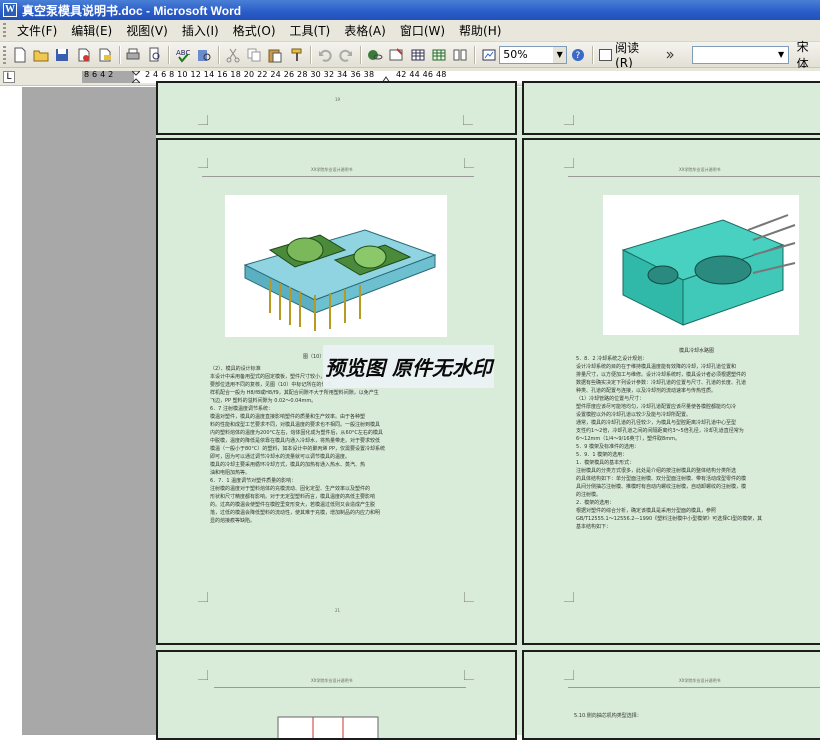  What do you see at coordinates (136, 77) in the screenshot?
I see `indent-marker` at bounding box center [136, 77].